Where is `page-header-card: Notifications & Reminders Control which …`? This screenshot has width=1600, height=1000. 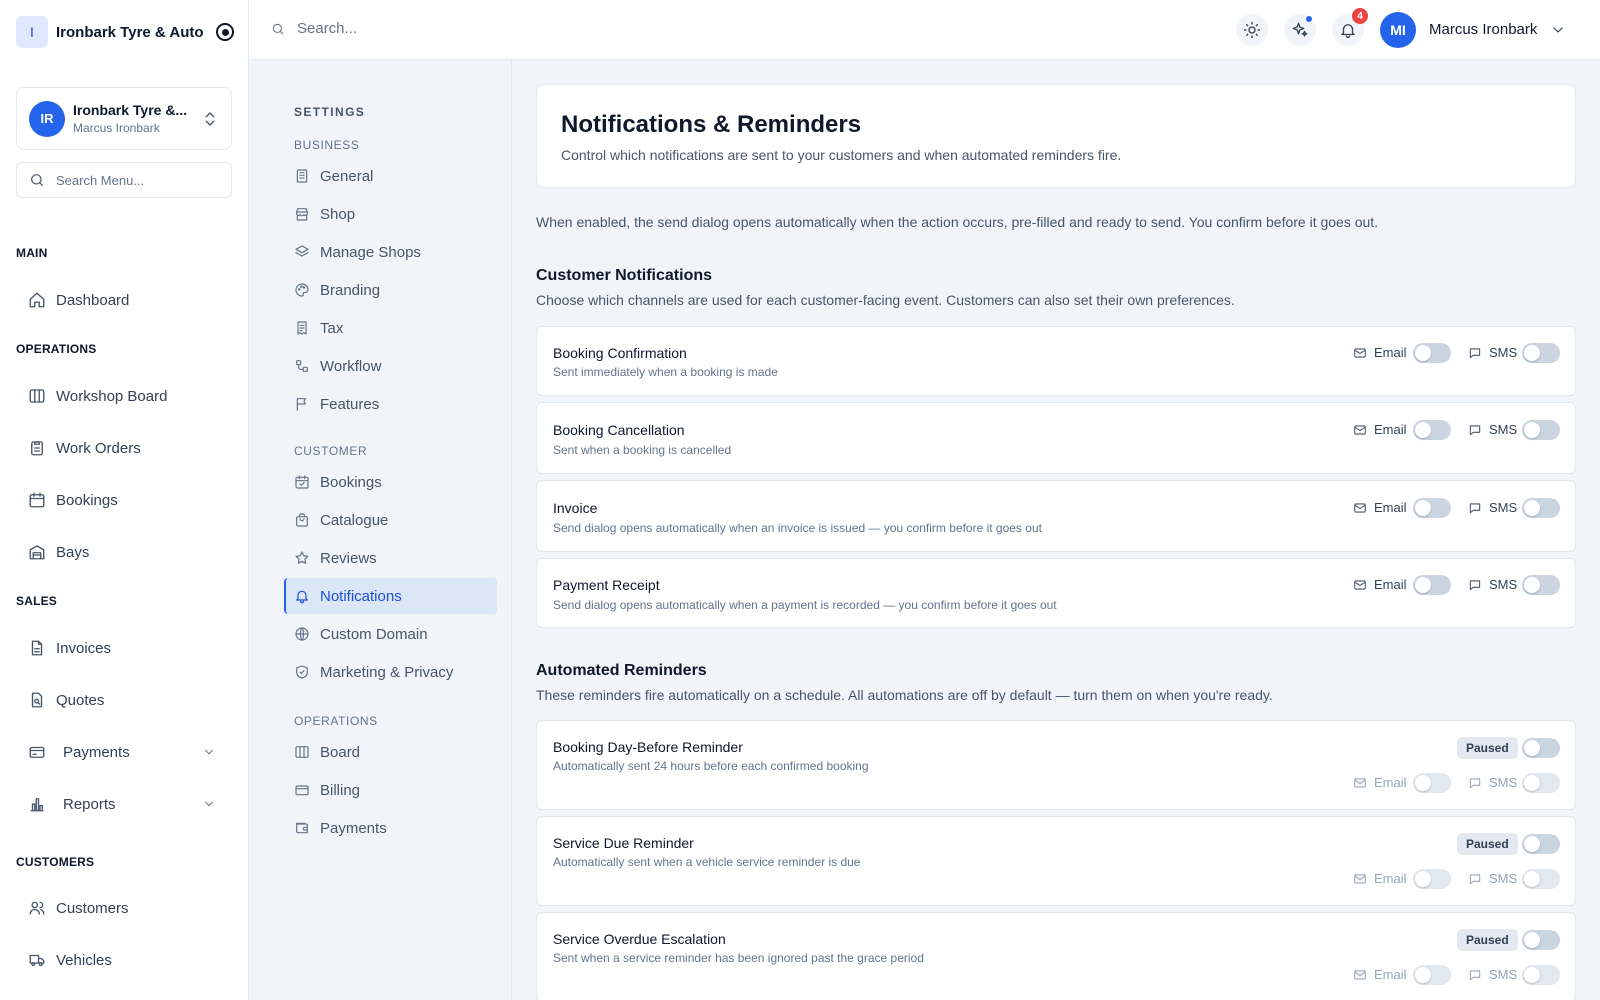
page-header-card: Notifications & Reminders Control which … is located at coordinates (1056, 136).